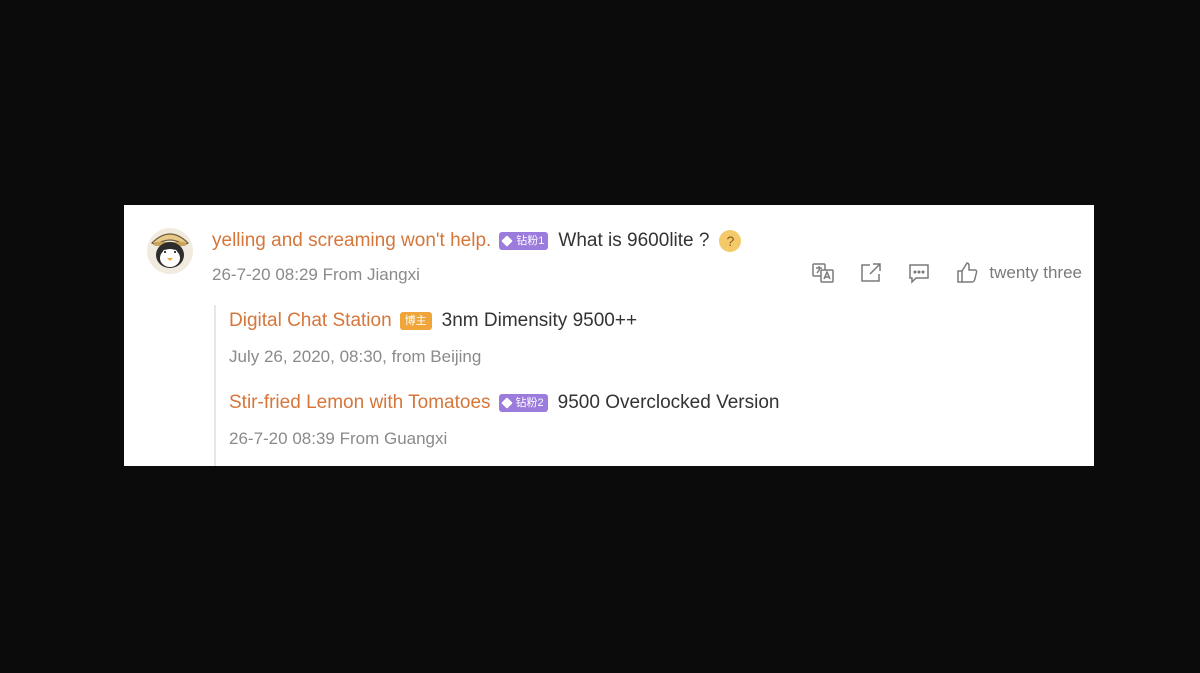 This screenshot has height=673, width=1200. I want to click on fan-badge: 钻粉1, so click(524, 241).